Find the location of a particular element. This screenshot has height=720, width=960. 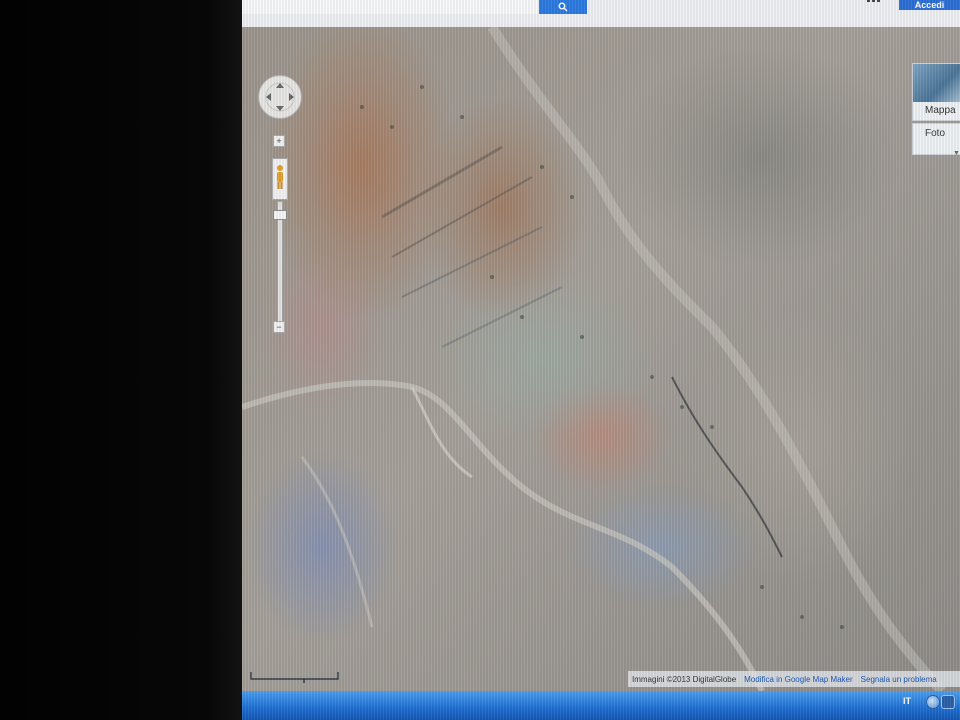

search-button is located at coordinates (563, 7).